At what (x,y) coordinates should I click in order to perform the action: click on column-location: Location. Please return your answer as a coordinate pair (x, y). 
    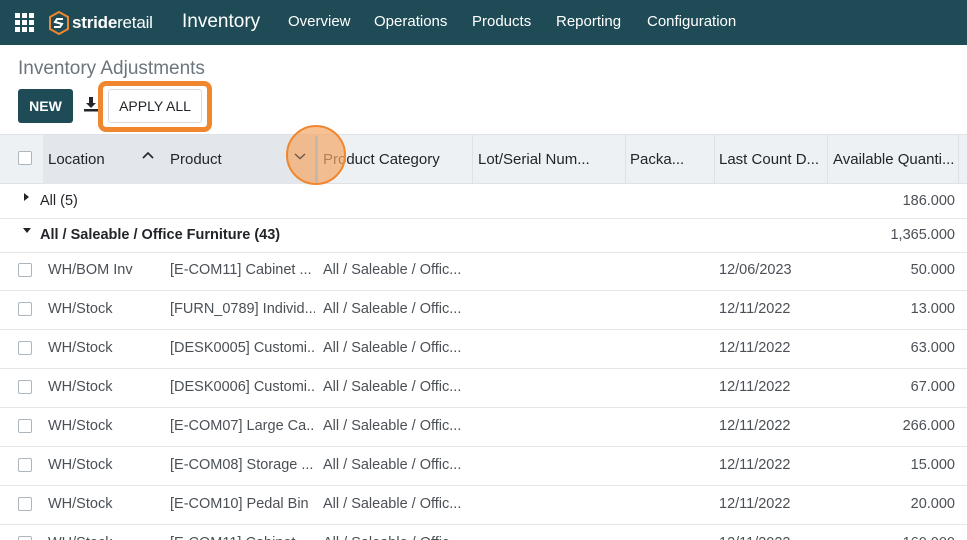
    Looking at the image, I should click on (76, 159).